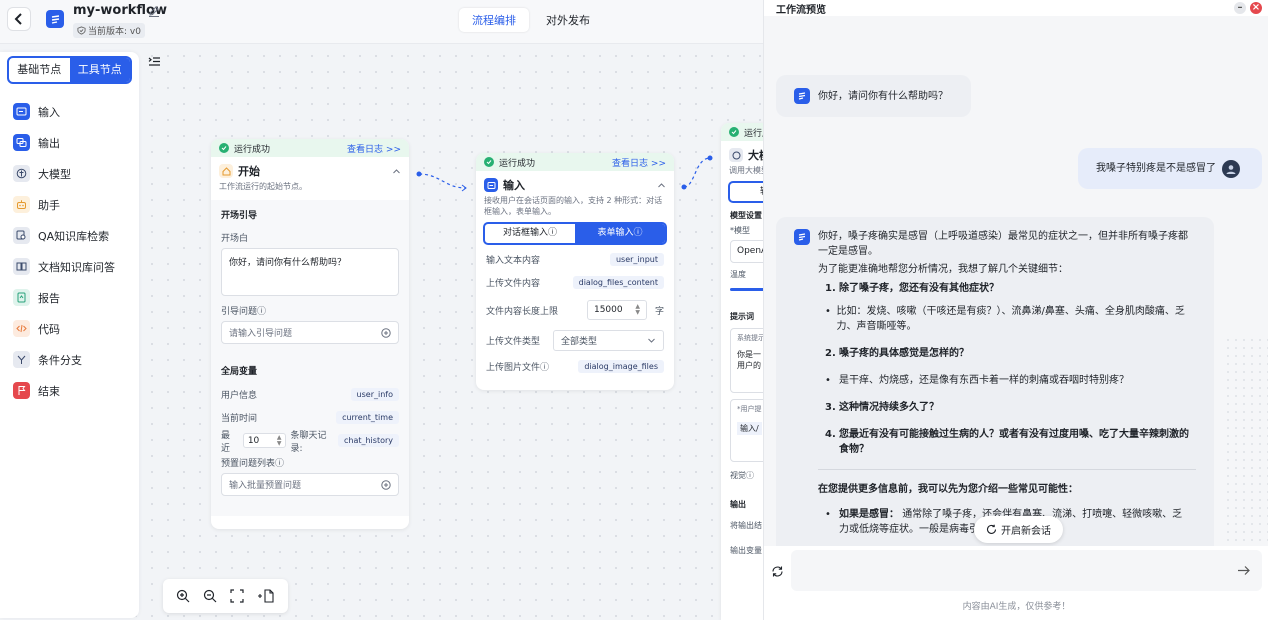  I want to click on add-note-icon, so click(266, 596).